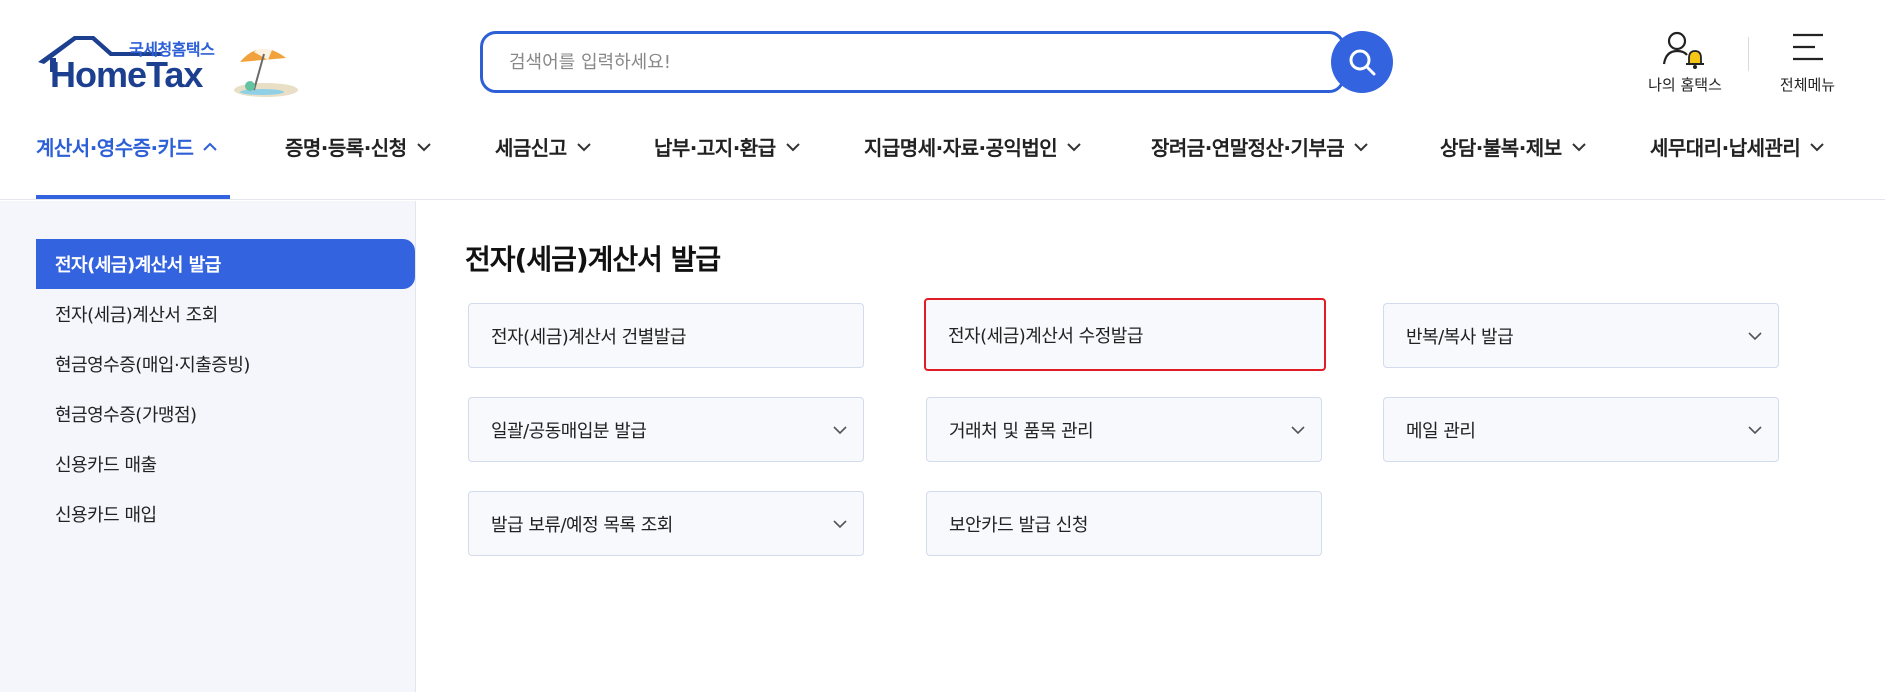  Describe the element at coordinates (1259, 162) in the screenshot. I see `nav-item-incentive: 장려금·연말정산·기부금` at that location.